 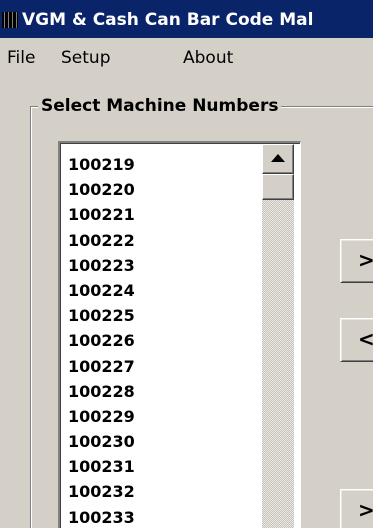 What do you see at coordinates (101, 516) in the screenshot?
I see `list-item: 100233` at bounding box center [101, 516].